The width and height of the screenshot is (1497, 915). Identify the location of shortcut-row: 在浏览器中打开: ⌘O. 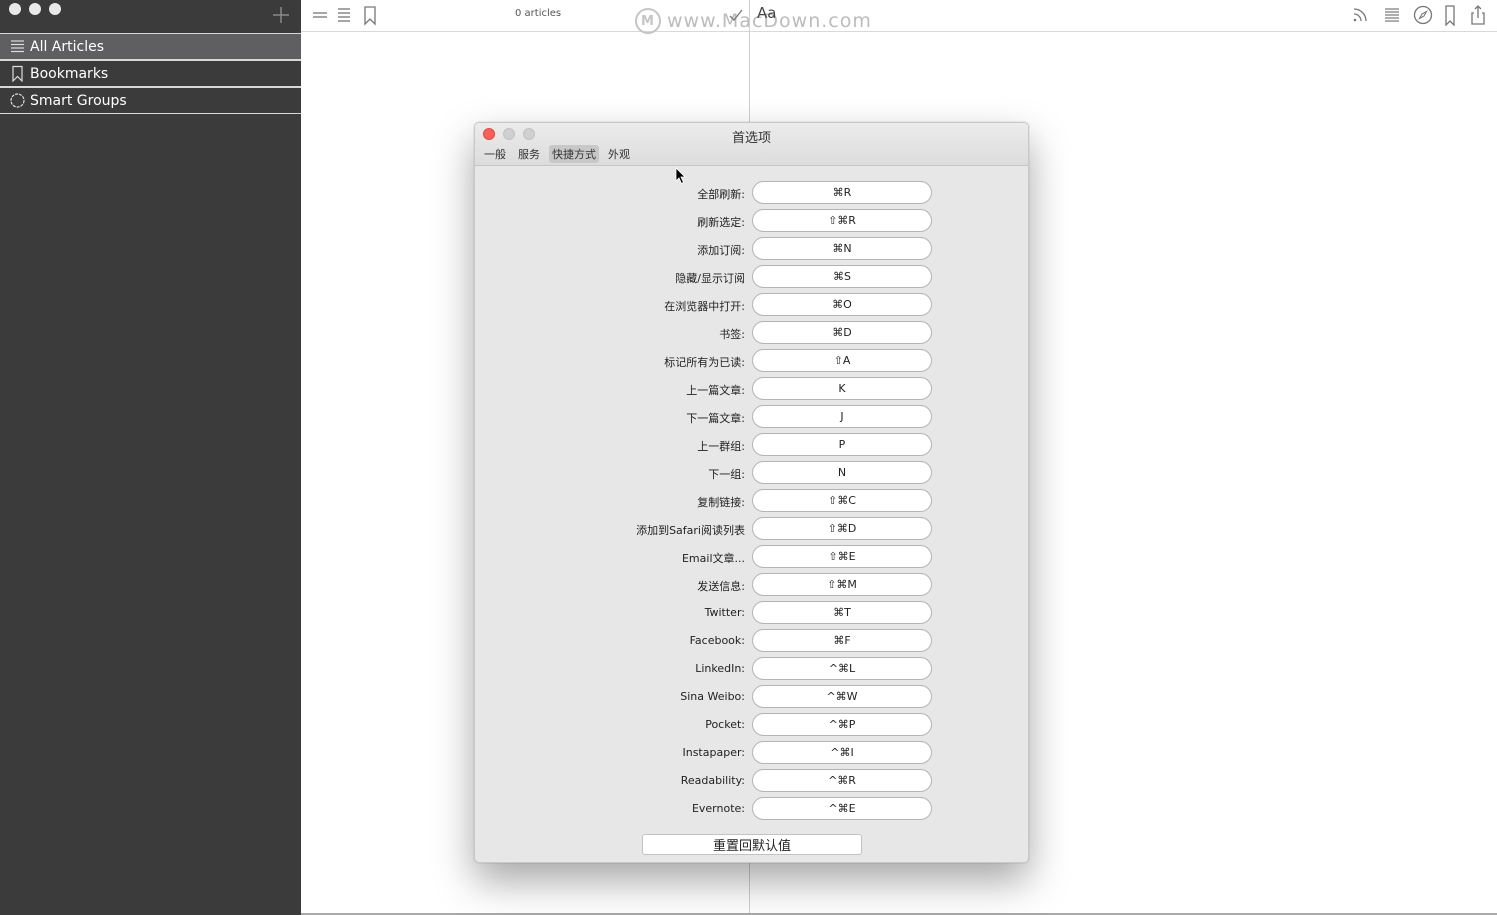
(751, 306).